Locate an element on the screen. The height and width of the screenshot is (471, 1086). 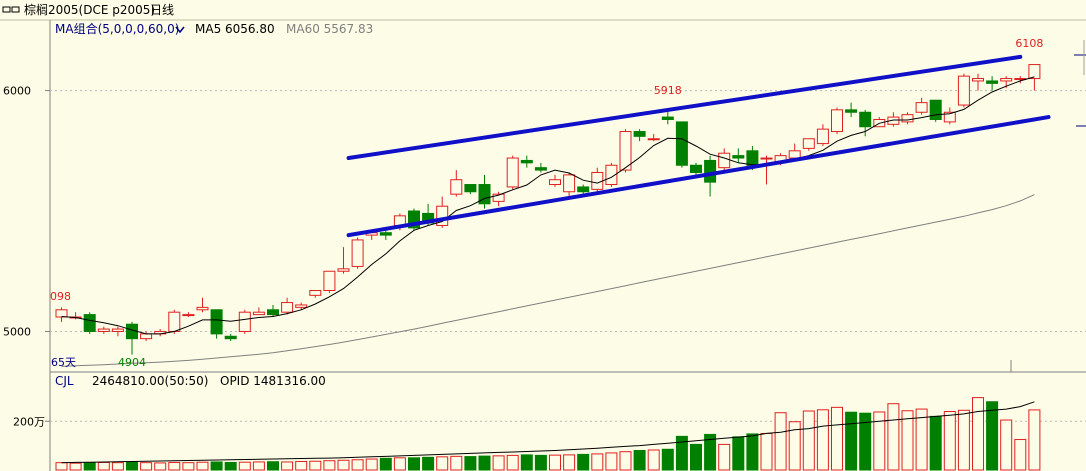
annotation-left-value: 098 is located at coordinates (60, 296).